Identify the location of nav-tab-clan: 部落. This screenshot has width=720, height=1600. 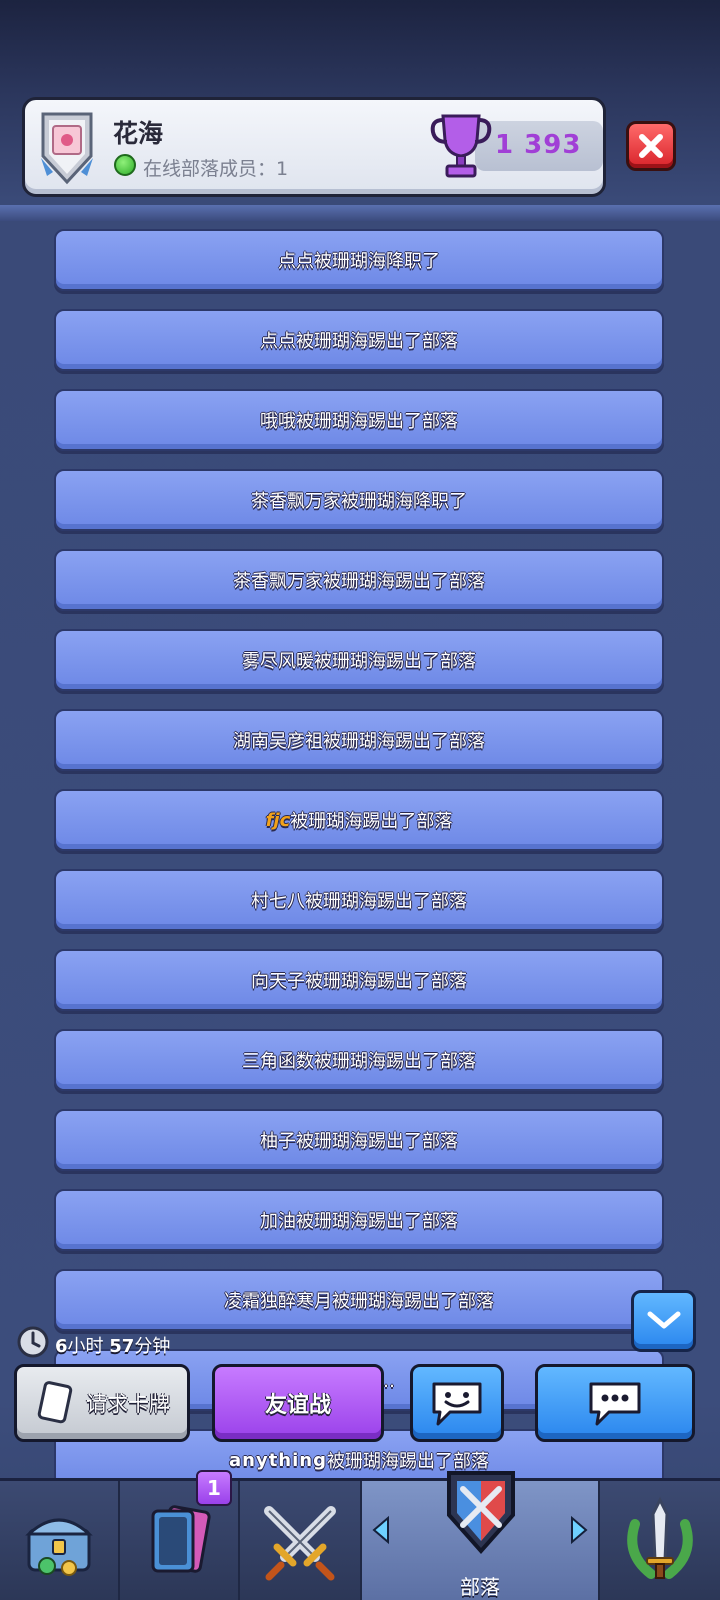
(481, 1535).